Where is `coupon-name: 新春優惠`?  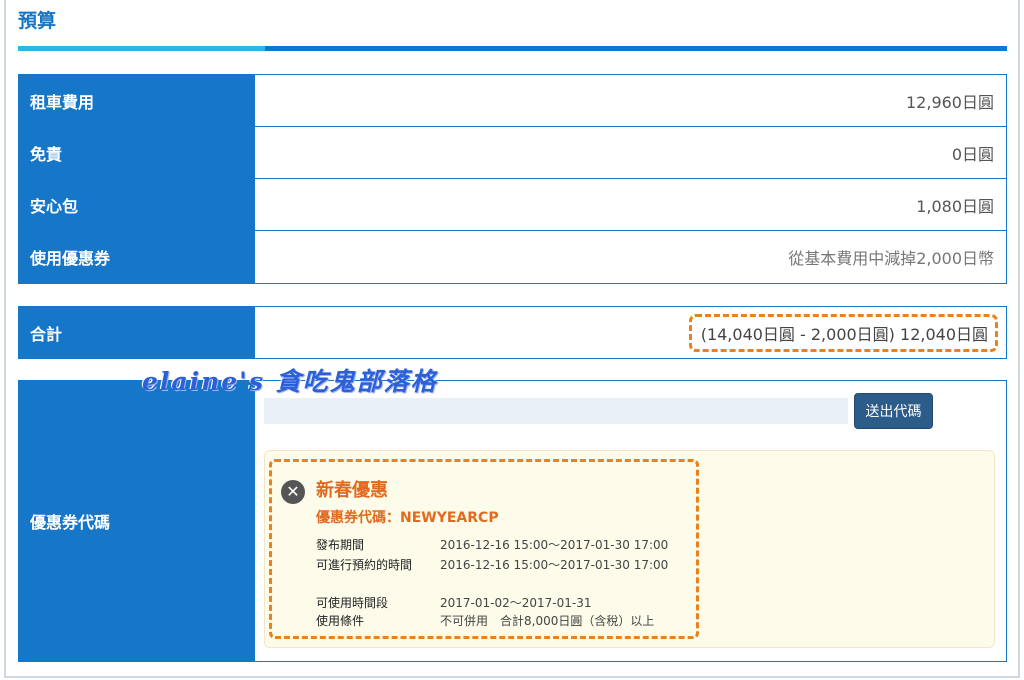
coupon-name: 新春優惠 is located at coordinates (352, 490).